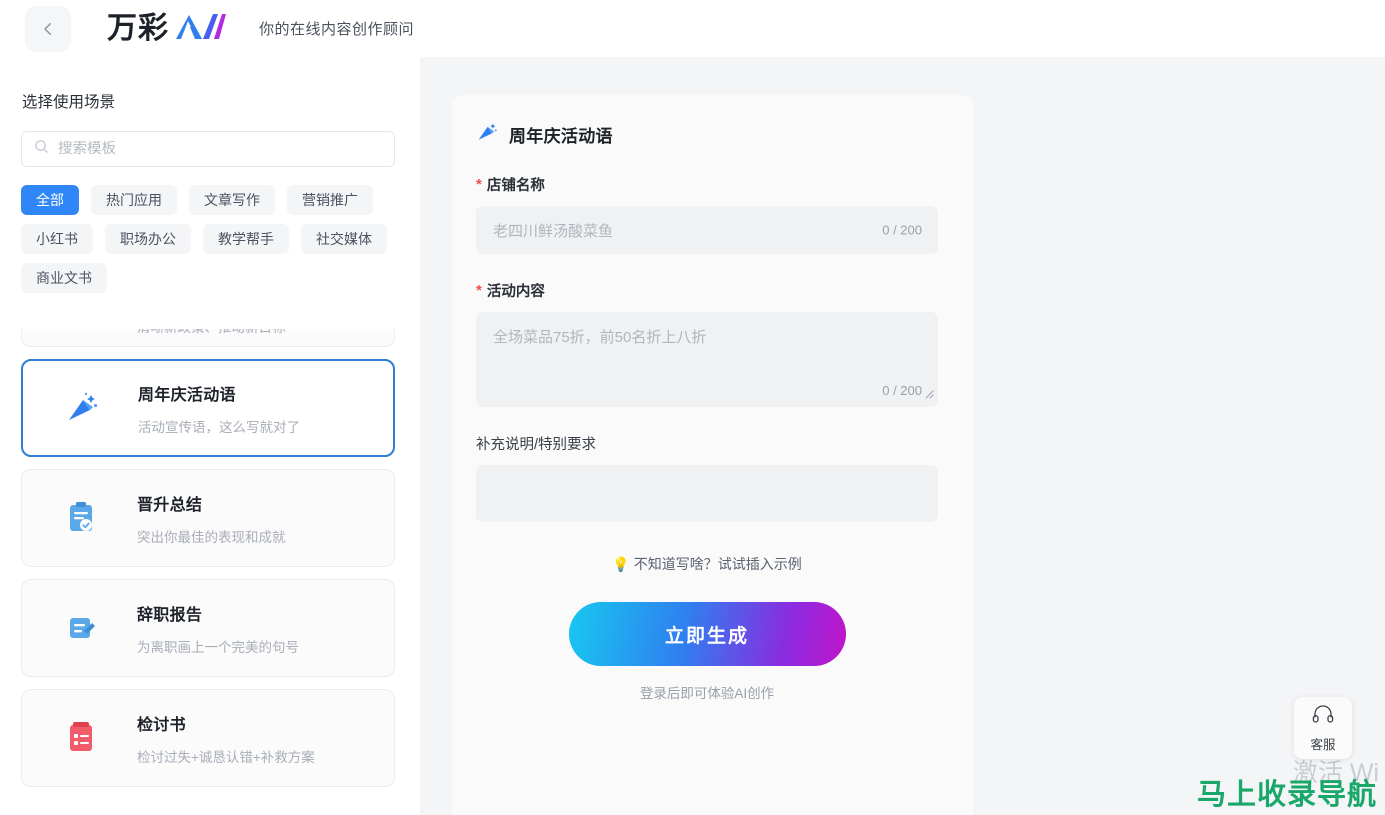 Image resolution: width=1385 pixels, height=815 pixels. What do you see at coordinates (1286, 794) in the screenshot?
I see `site-watermark: 马上收录导航` at bounding box center [1286, 794].